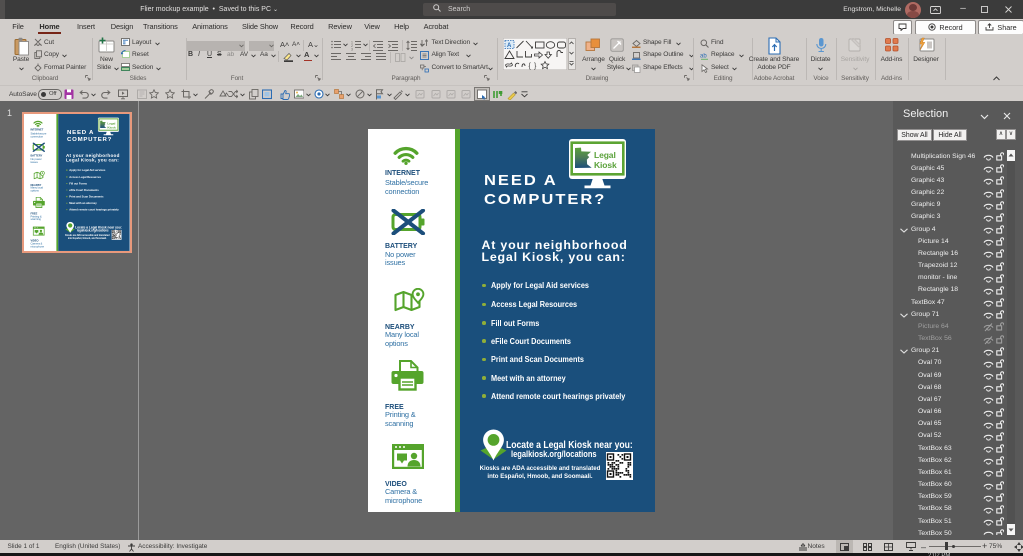 Image resolution: width=1023 pixels, height=556 pixels. Describe the element at coordinates (703, 57) in the screenshot. I see `svg-text: ab` at that location.